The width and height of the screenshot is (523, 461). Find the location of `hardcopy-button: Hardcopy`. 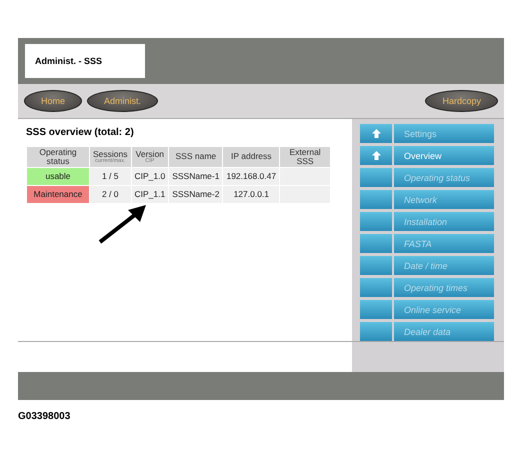

hardcopy-button: Hardcopy is located at coordinates (461, 101).